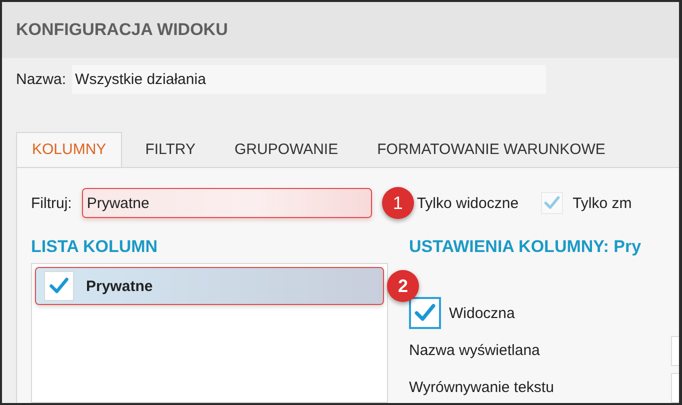 This screenshot has width=682, height=405. Describe the element at coordinates (51, 203) in the screenshot. I see `filter-label: Filtruj:` at that location.